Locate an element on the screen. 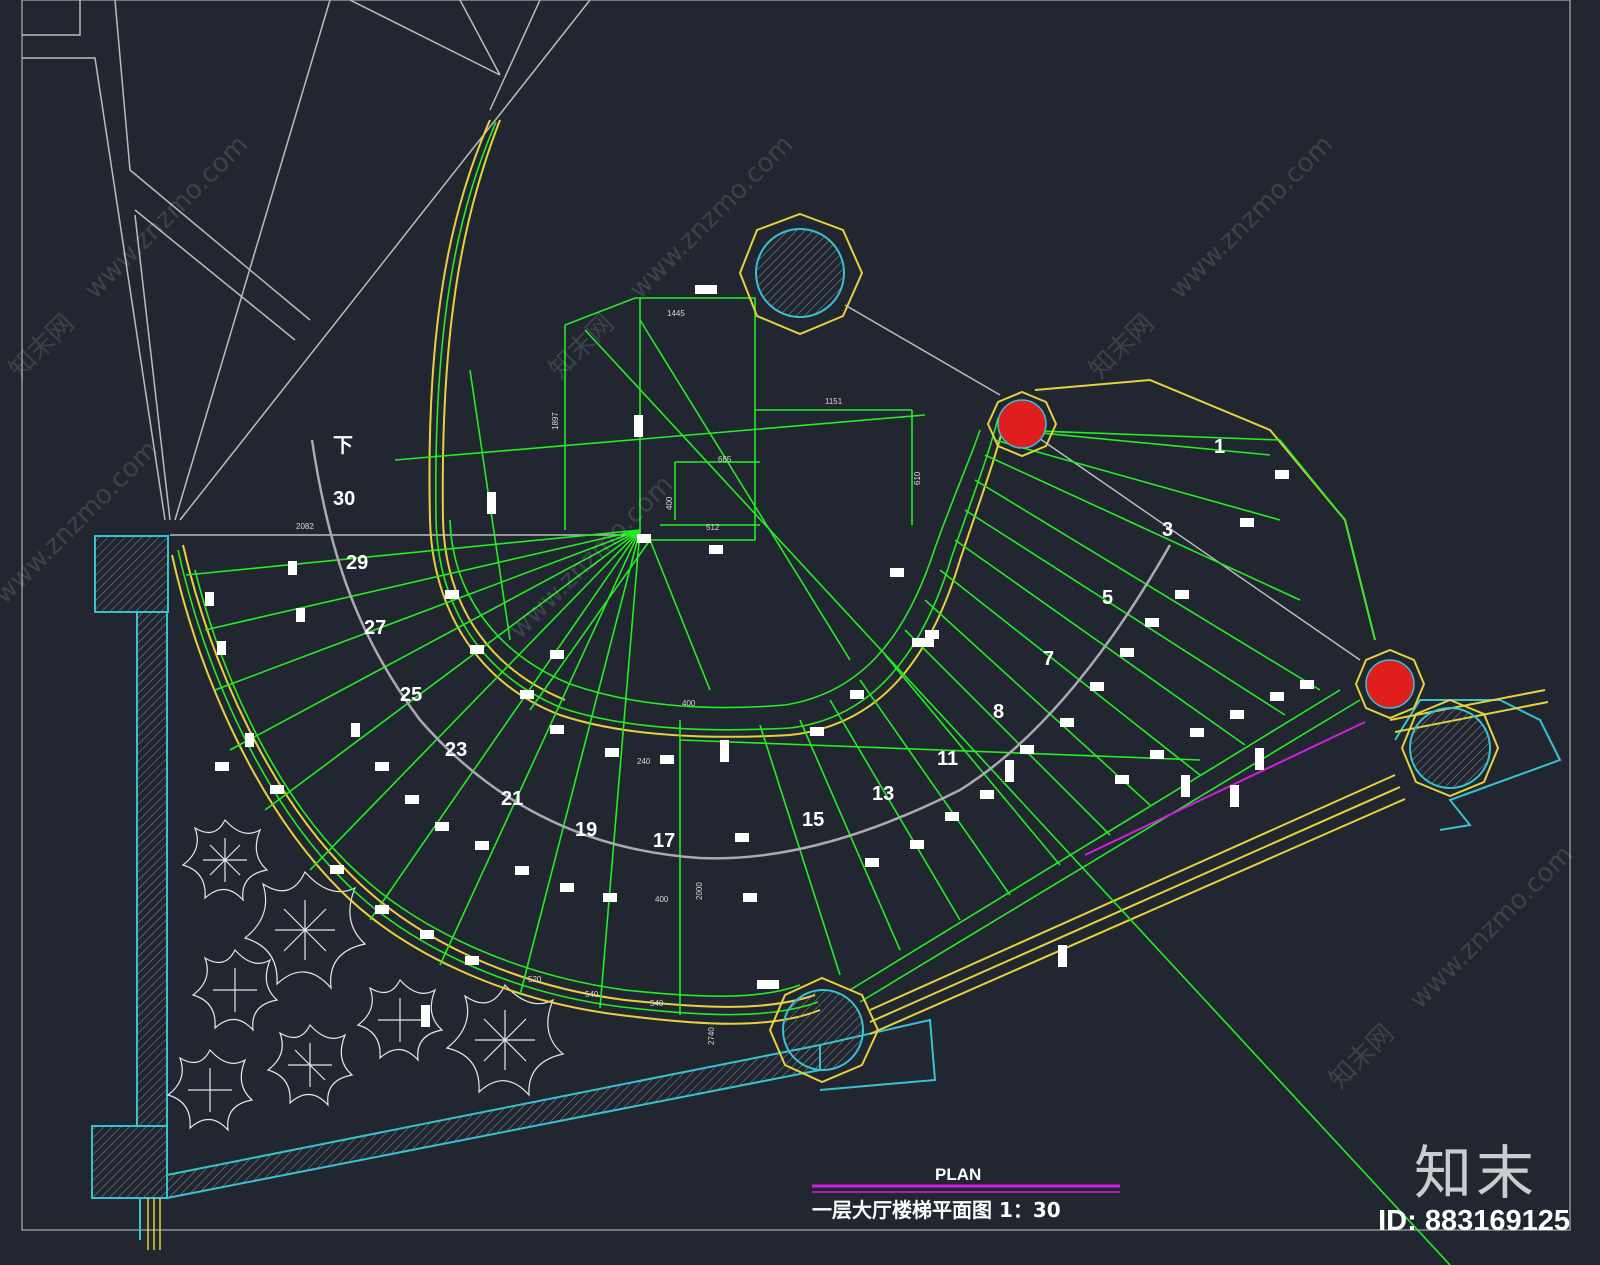  step-number: 15 is located at coordinates (813, 820).